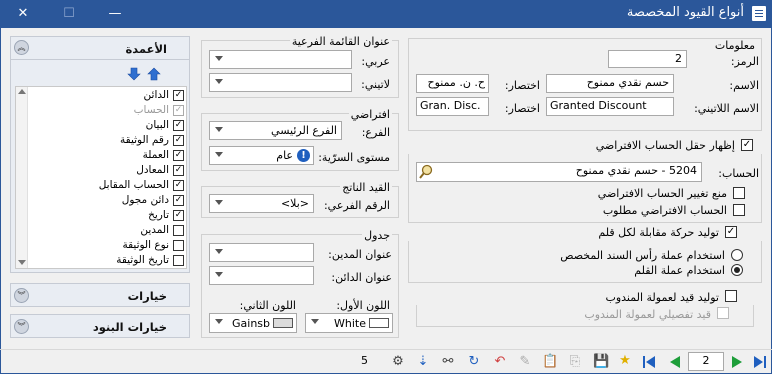  Describe the element at coordinates (303, 155) in the screenshot. I see `info-icon: !` at that location.